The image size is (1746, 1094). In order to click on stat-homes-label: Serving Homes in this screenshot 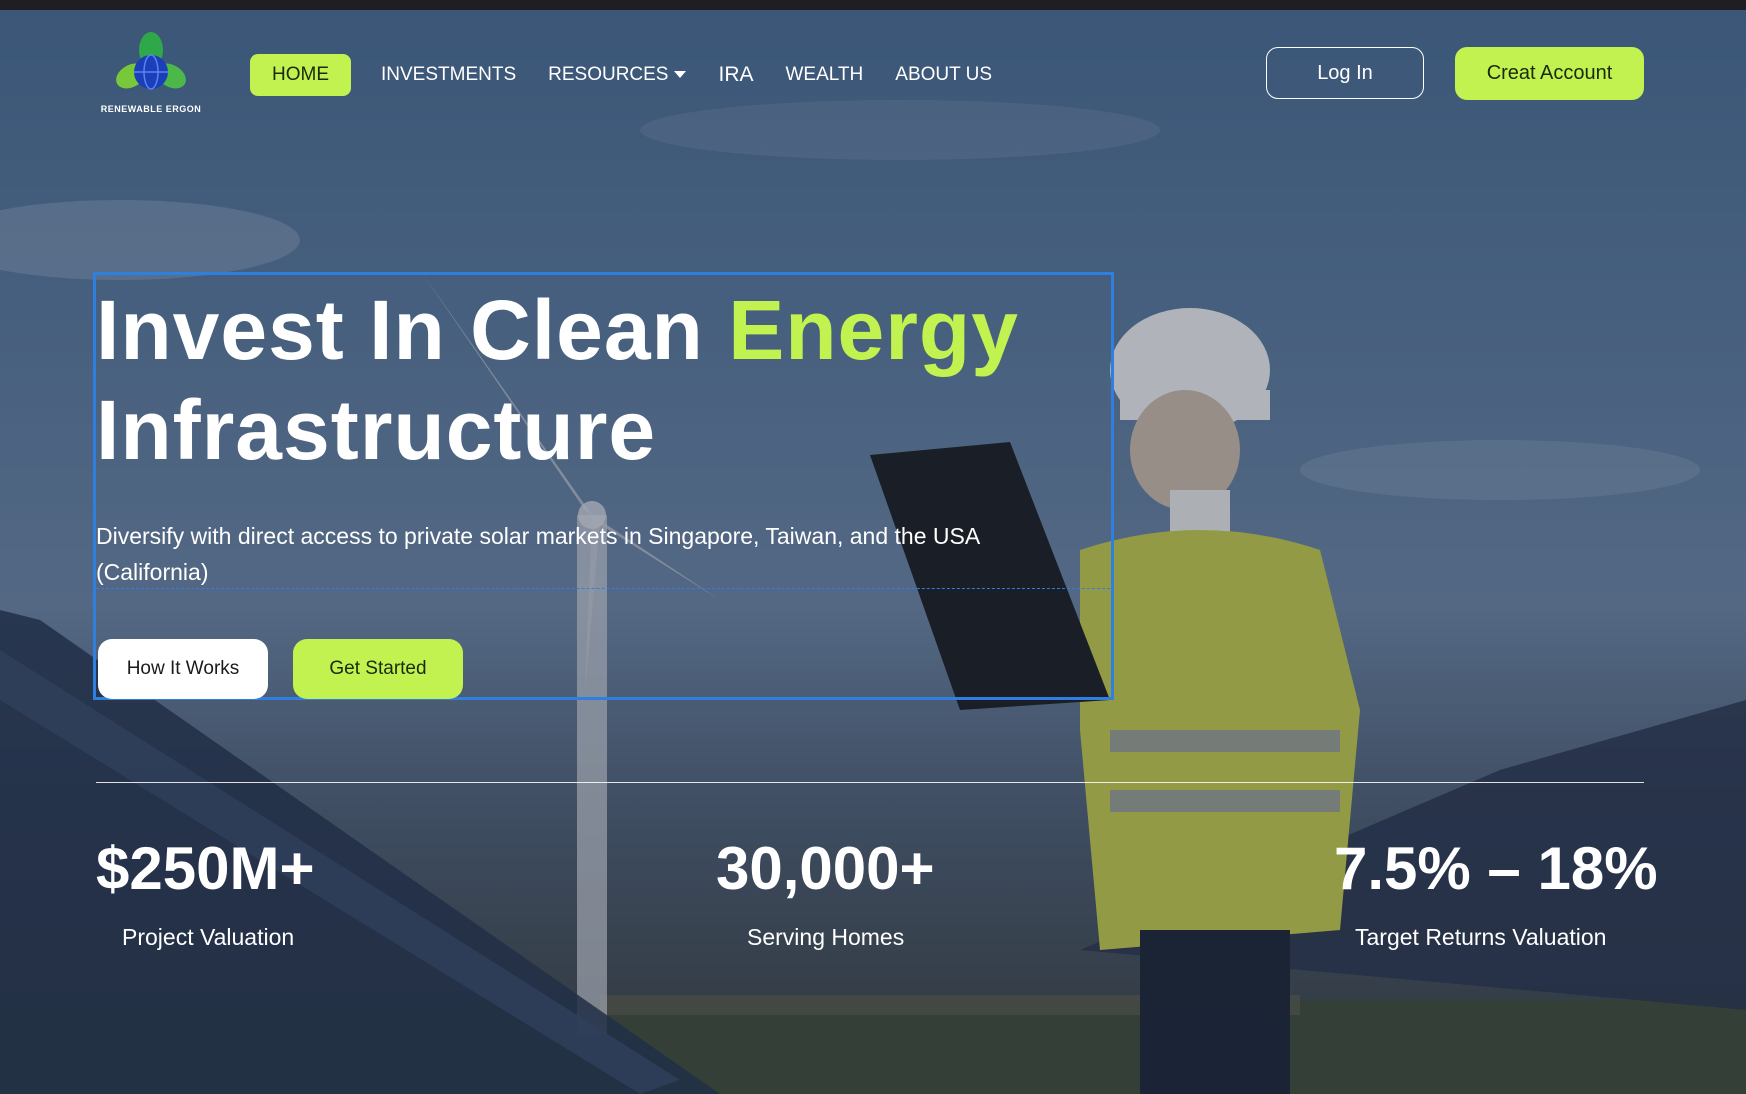, I will do `click(826, 937)`.